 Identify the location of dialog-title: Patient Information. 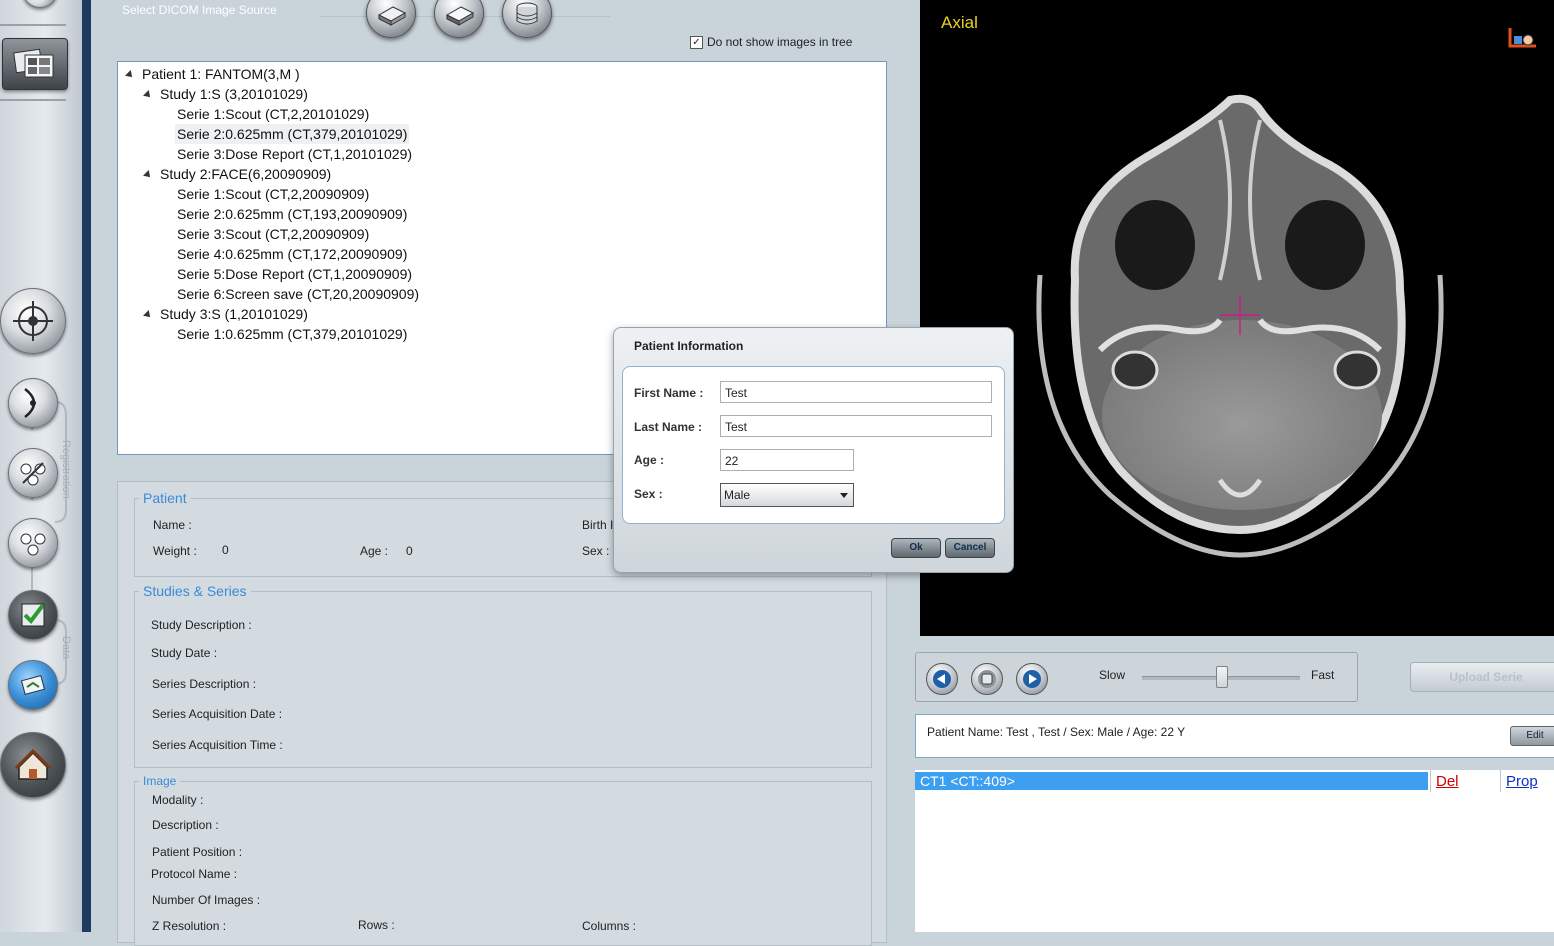
(689, 346).